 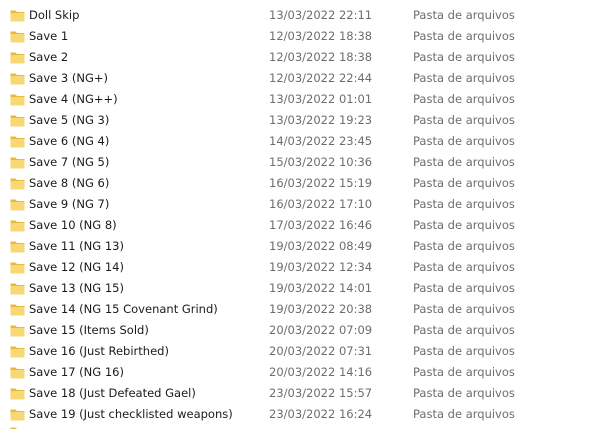 I want to click on file-date-modified: 13/03/2022 01:01, so click(x=321, y=99).